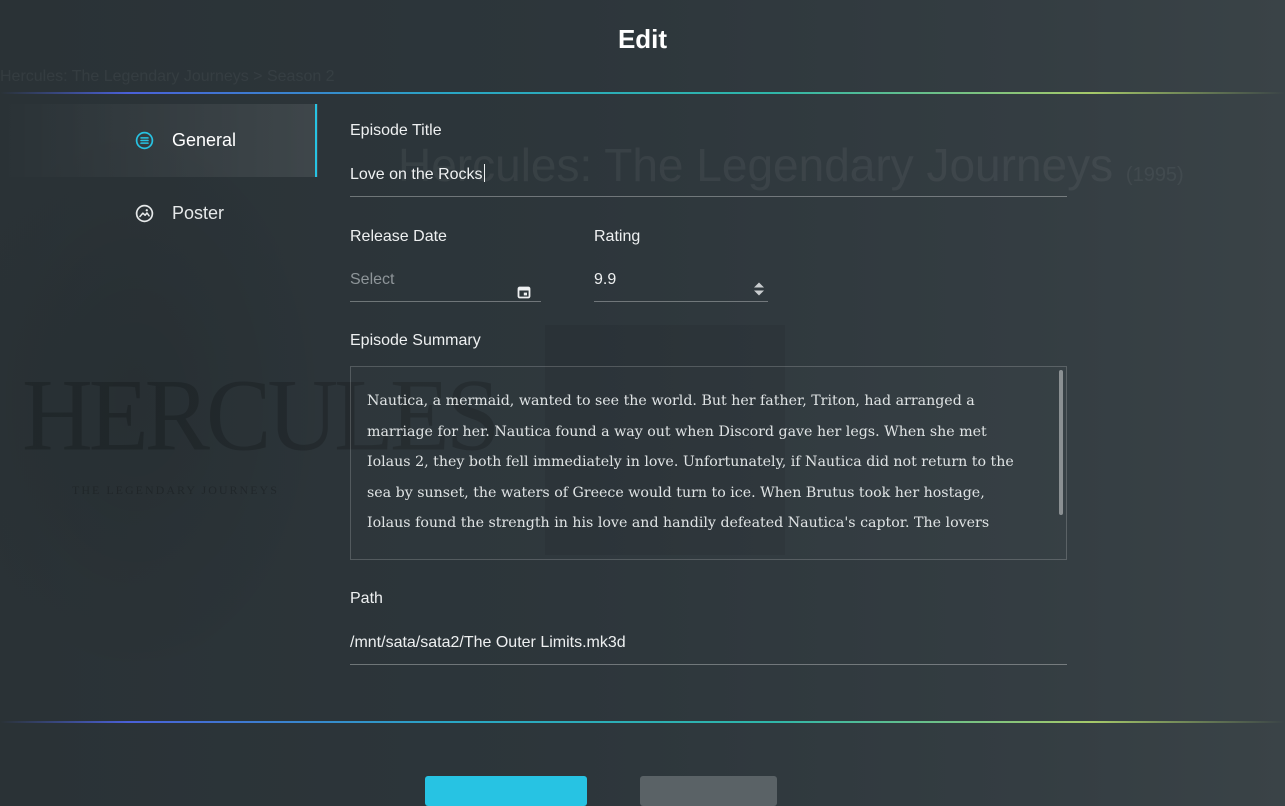 Image resolution: width=1285 pixels, height=806 pixels. Describe the element at coordinates (366, 598) in the screenshot. I see `path-label: Path` at that location.